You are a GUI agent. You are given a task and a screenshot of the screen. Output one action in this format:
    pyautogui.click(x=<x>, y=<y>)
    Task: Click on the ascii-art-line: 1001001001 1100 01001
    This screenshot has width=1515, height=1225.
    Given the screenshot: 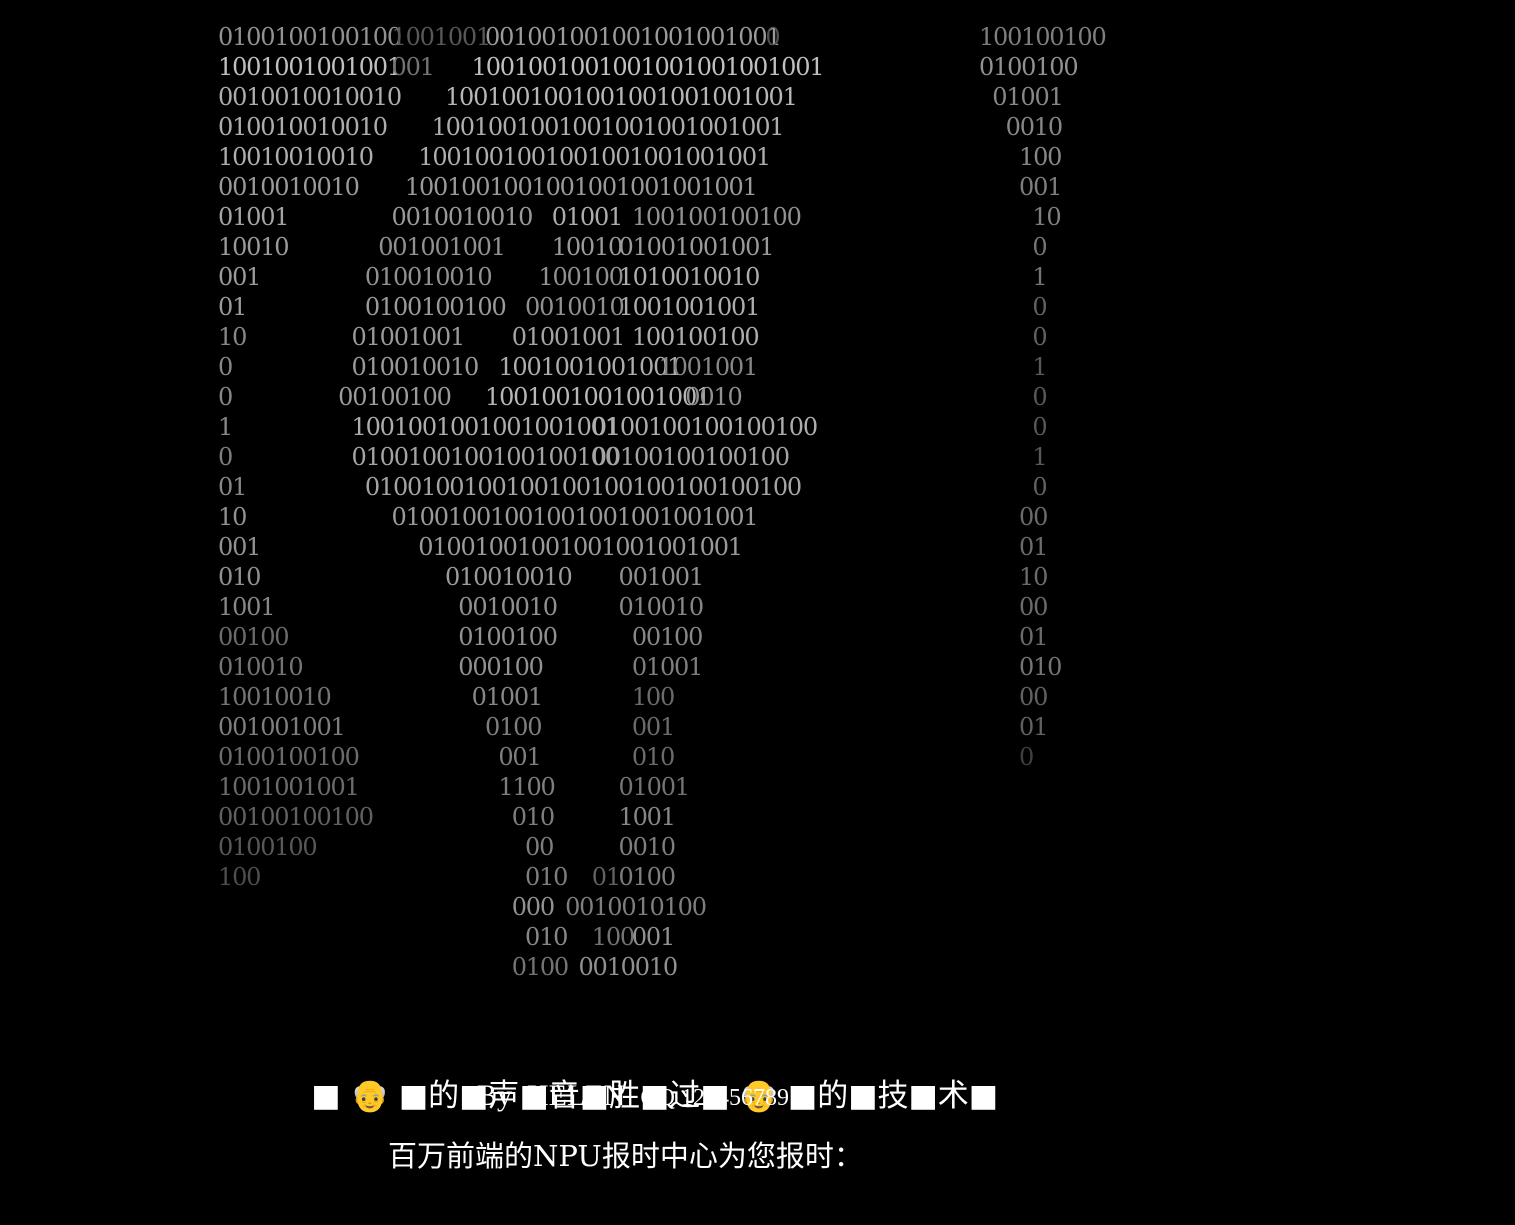 What is the action you would take?
    pyautogui.click(x=648, y=787)
    